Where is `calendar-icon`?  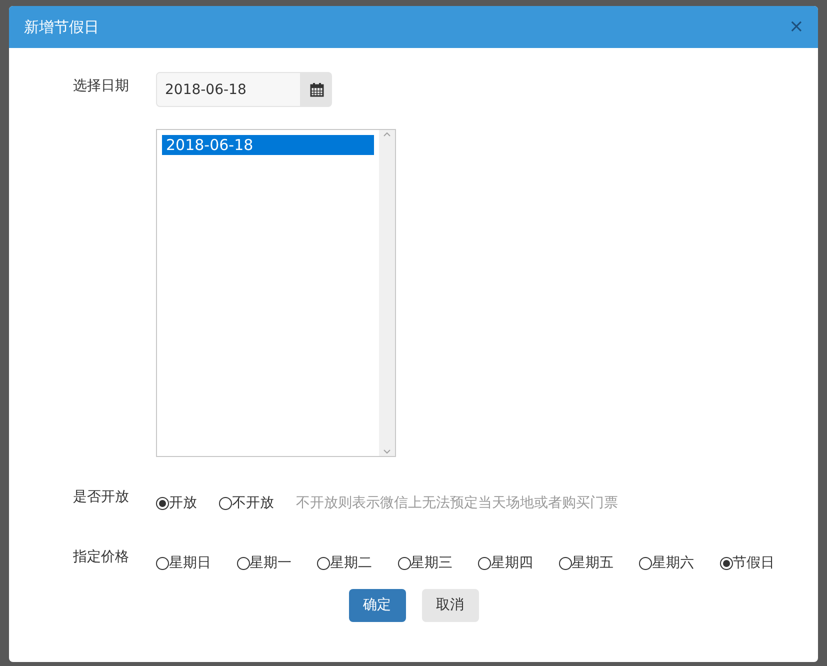 calendar-icon is located at coordinates (317, 89).